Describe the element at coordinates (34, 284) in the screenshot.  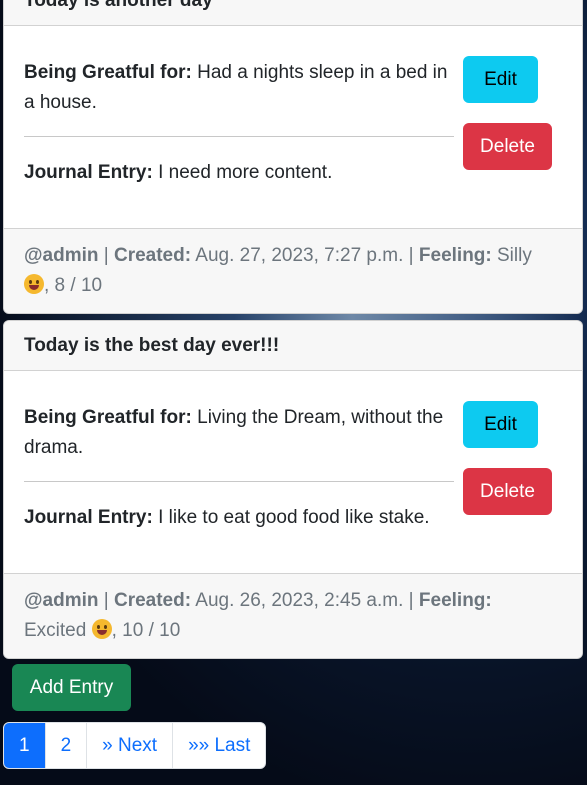
I see `silly-emoji-icon` at that location.